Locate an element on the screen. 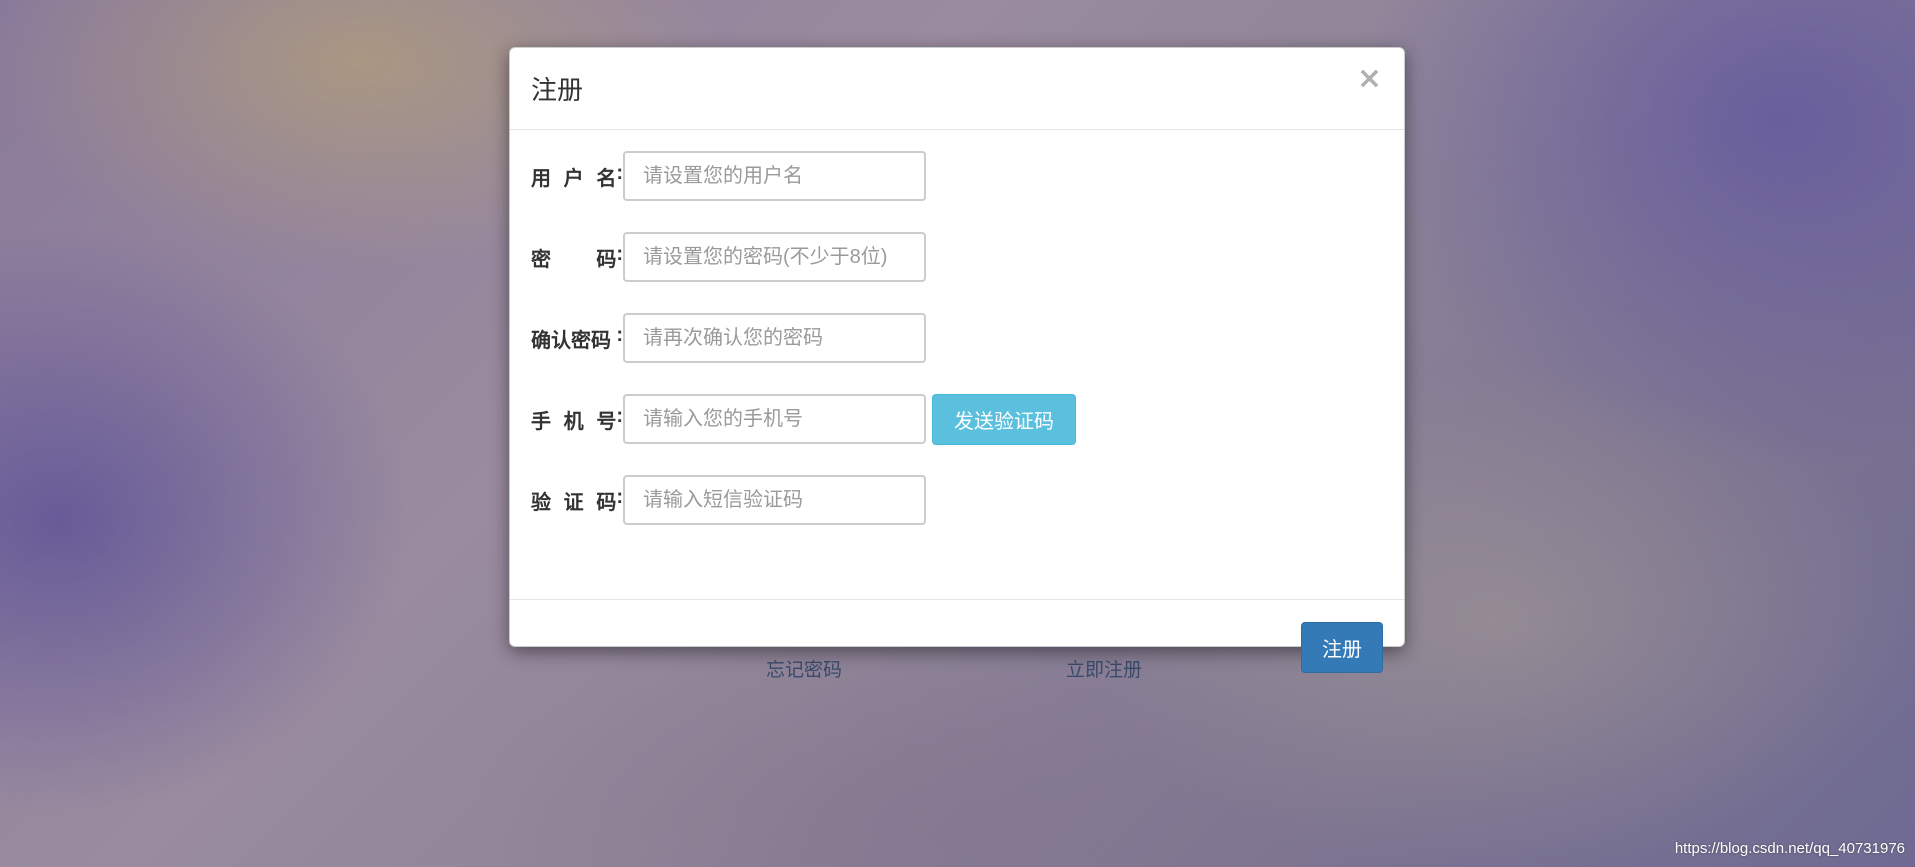 The width and height of the screenshot is (1915, 867). label-char: 验 is located at coordinates (541, 502).